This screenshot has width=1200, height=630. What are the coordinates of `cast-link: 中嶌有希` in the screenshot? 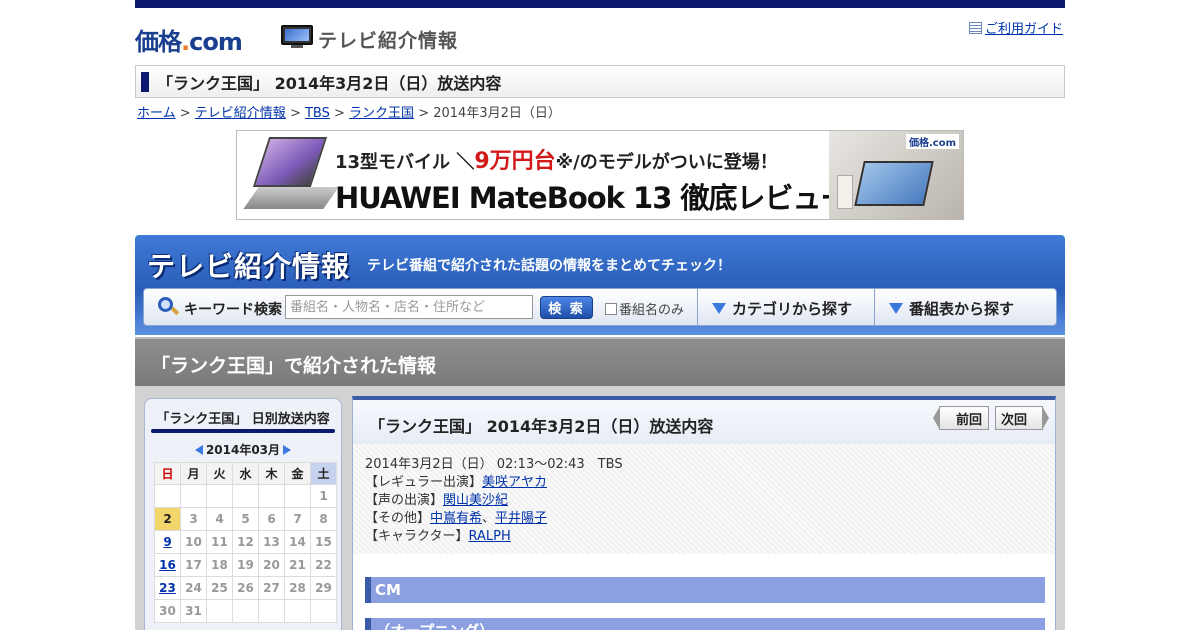 It's located at (456, 518).